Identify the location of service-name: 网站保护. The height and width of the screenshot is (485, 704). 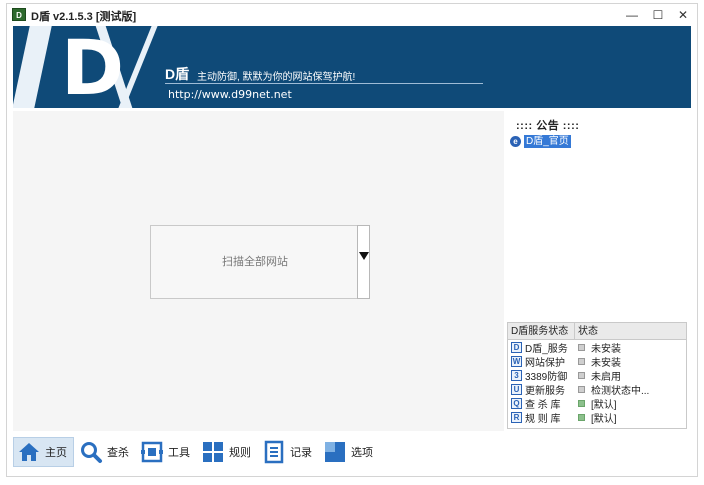
(545, 363).